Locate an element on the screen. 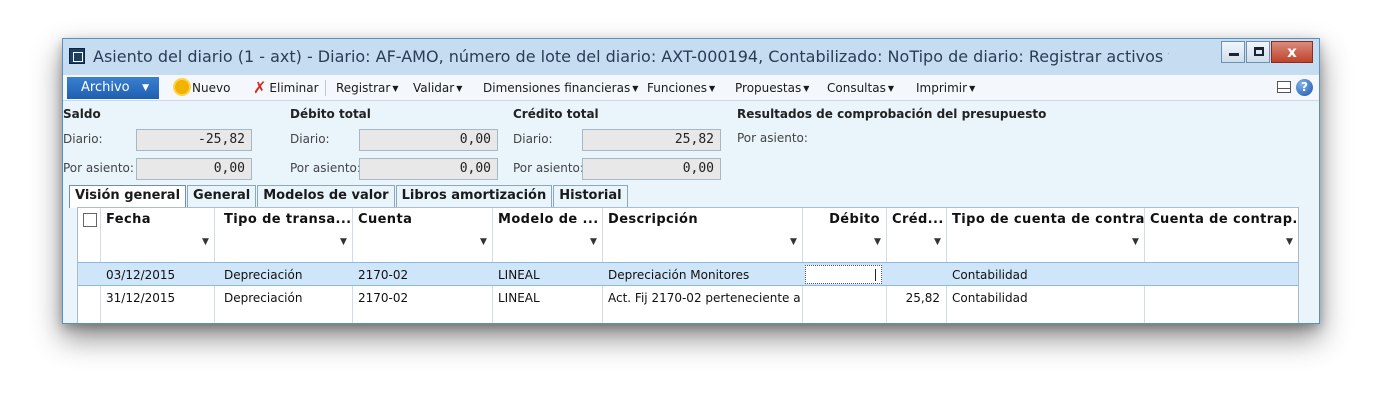  grid-filter-row: ▼ ▼ ▼ ▼ ▼ ▼ ▼ ▼ ▼ is located at coordinates (688, 241).